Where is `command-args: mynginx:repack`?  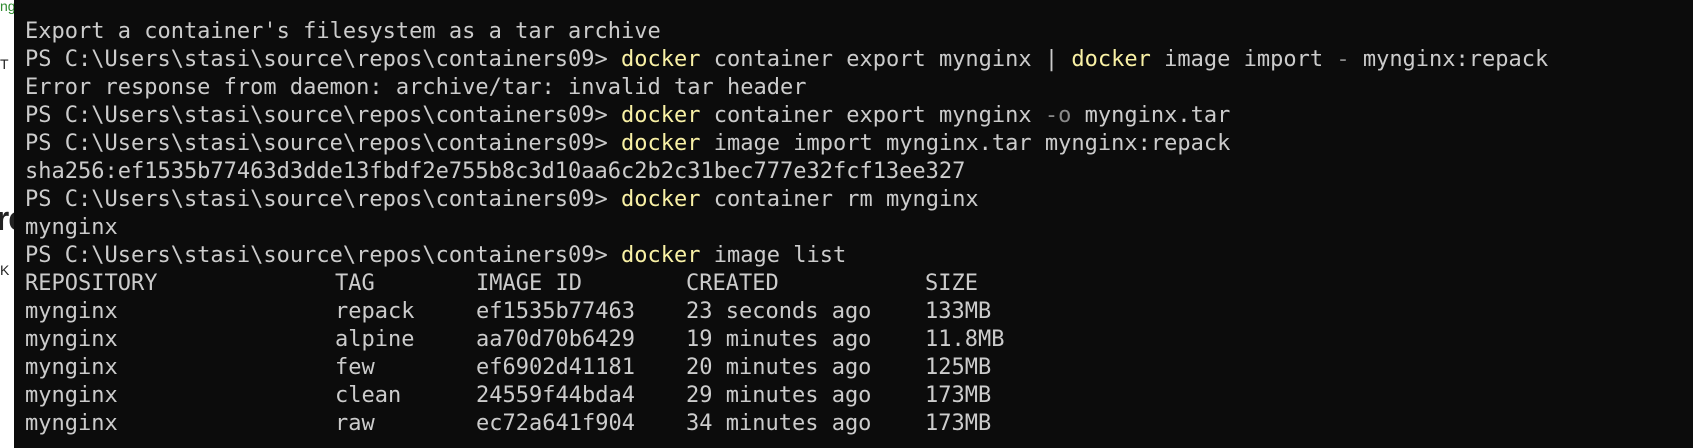 command-args: mynginx:repack is located at coordinates (1449, 59).